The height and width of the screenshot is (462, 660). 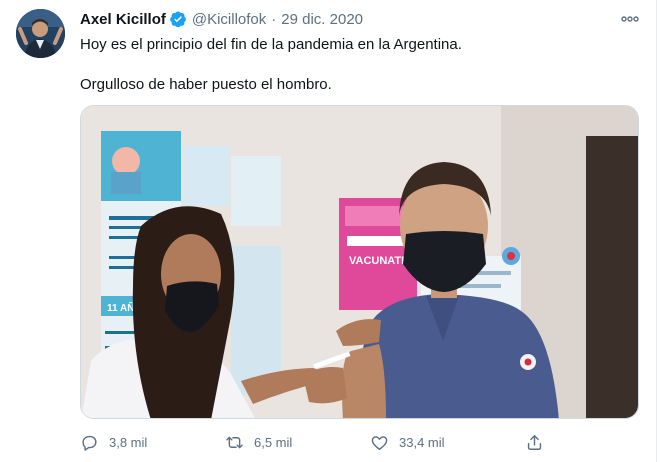 I want to click on reply-icon, so click(x=89, y=443).